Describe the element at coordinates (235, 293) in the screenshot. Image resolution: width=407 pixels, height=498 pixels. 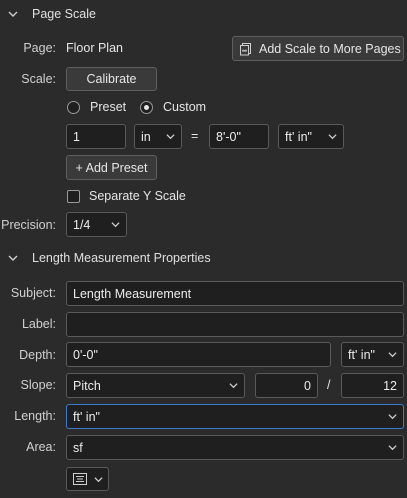
I see `subject-input: Length Measurement` at that location.